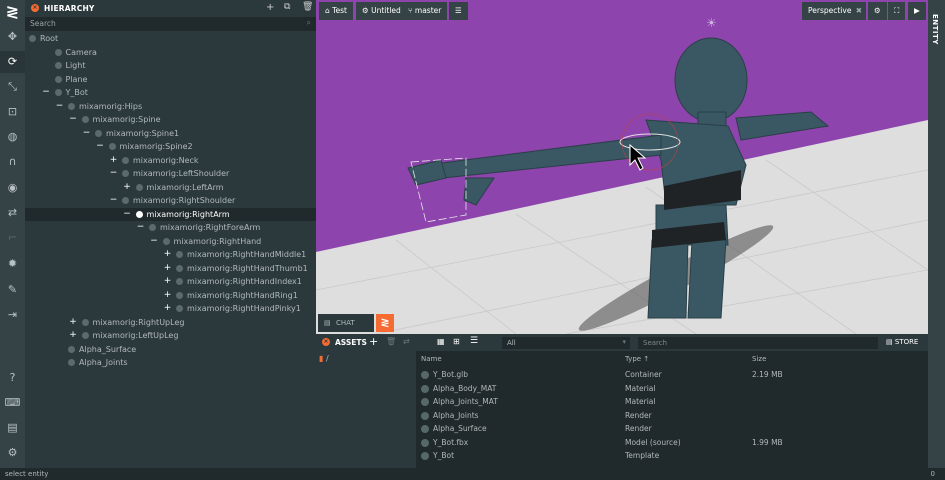 Image resolution: width=945 pixels, height=480 pixels. I want to click on folder-root: ▮ /, so click(324, 358).